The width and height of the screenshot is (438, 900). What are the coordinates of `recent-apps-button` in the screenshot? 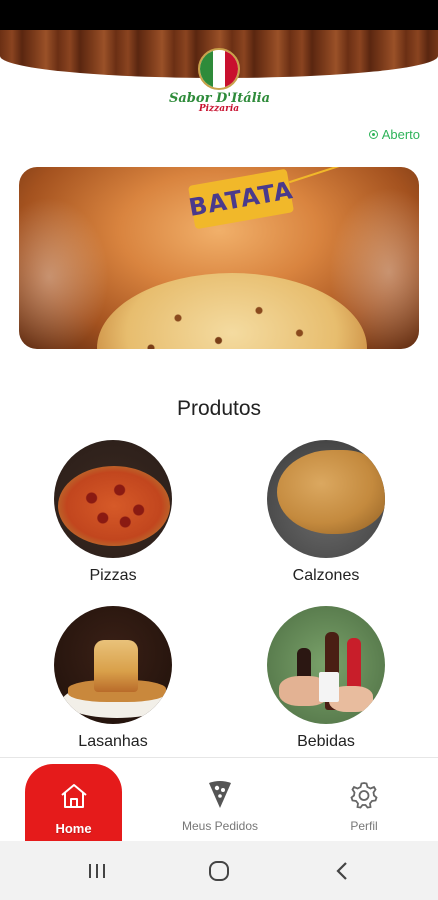 It's located at (97, 871).